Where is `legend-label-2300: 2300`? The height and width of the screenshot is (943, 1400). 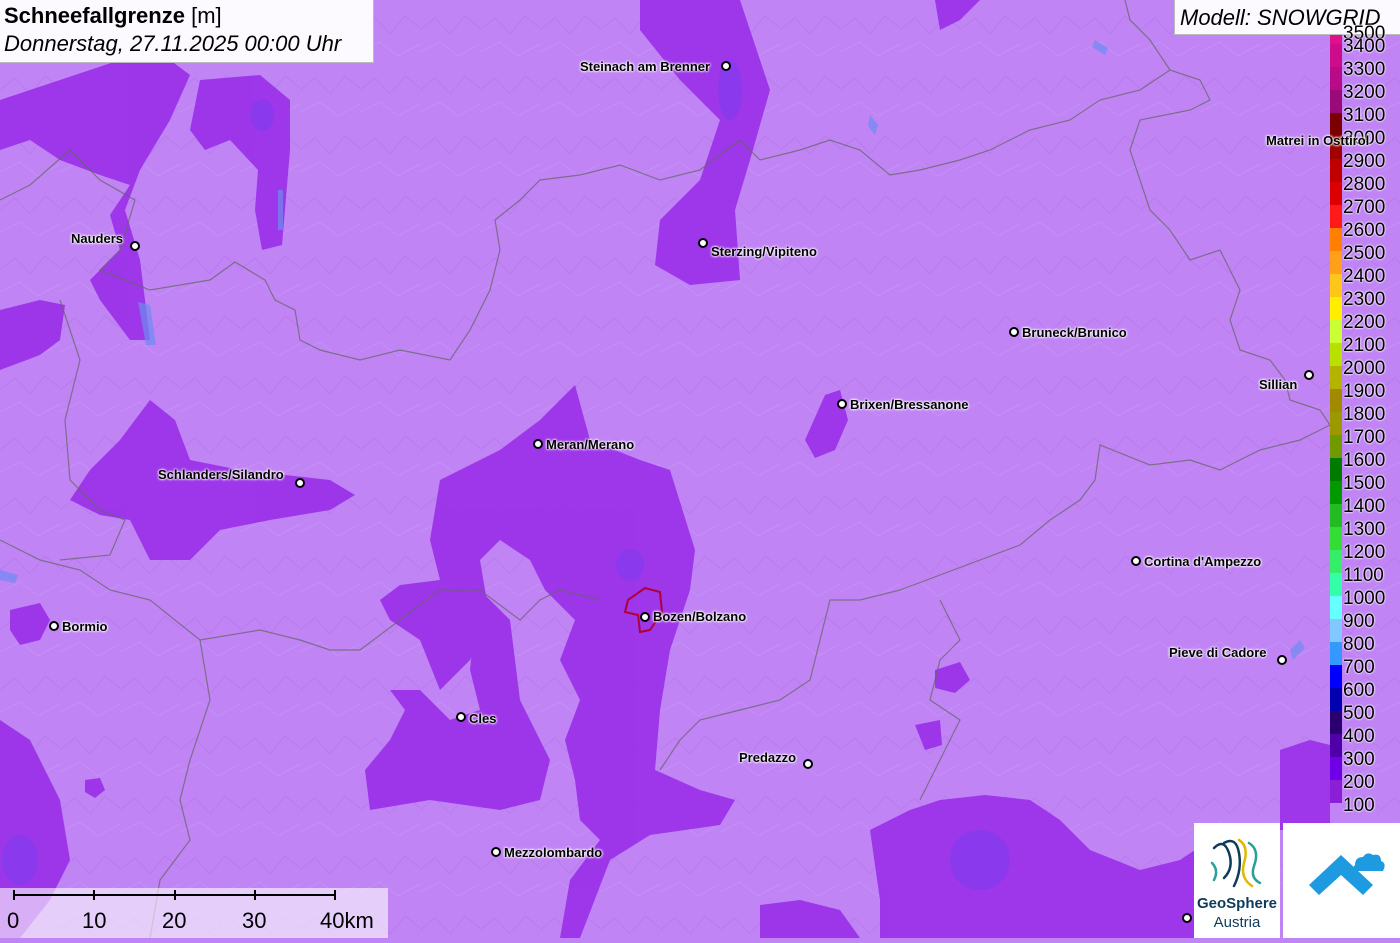
legend-label-2300: 2300 is located at coordinates (1364, 299).